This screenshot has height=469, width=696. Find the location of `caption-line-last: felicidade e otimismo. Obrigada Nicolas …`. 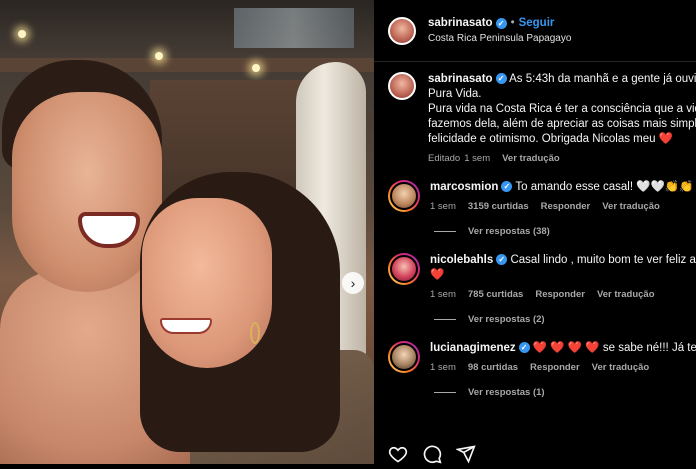

caption-line-last: felicidade e otimismo. Obrigada Nicolas … is located at coordinates (562, 139).